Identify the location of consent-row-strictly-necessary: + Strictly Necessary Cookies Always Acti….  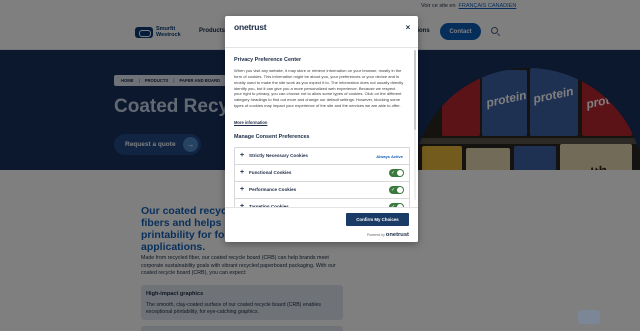
(322, 156).